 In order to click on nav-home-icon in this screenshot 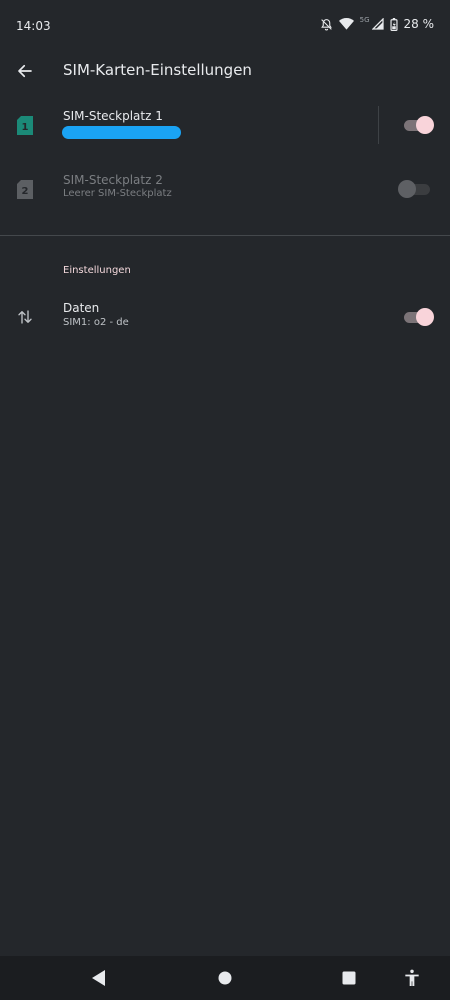, I will do `click(225, 978)`.